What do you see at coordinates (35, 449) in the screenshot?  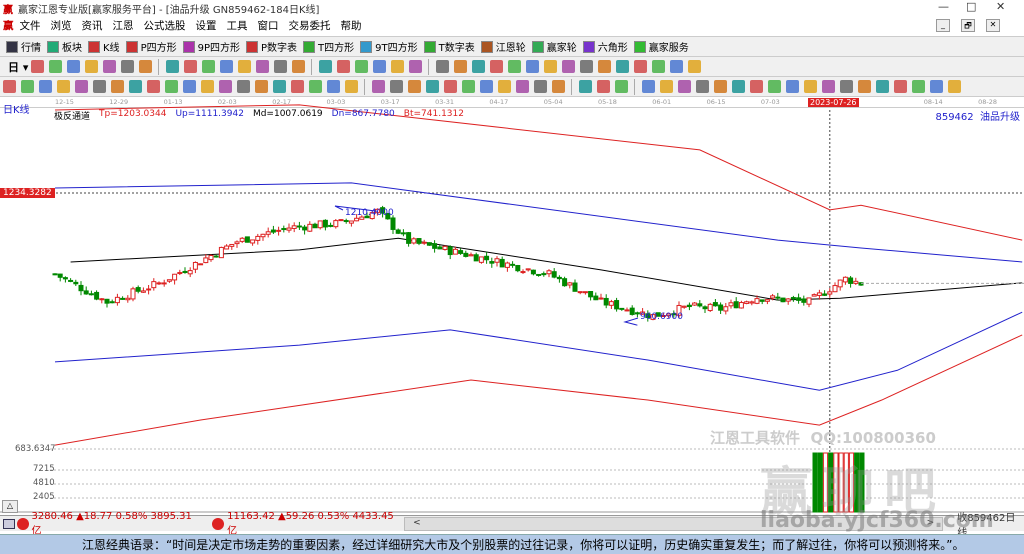 I see `low-axis-label: 683.6347` at bounding box center [35, 449].